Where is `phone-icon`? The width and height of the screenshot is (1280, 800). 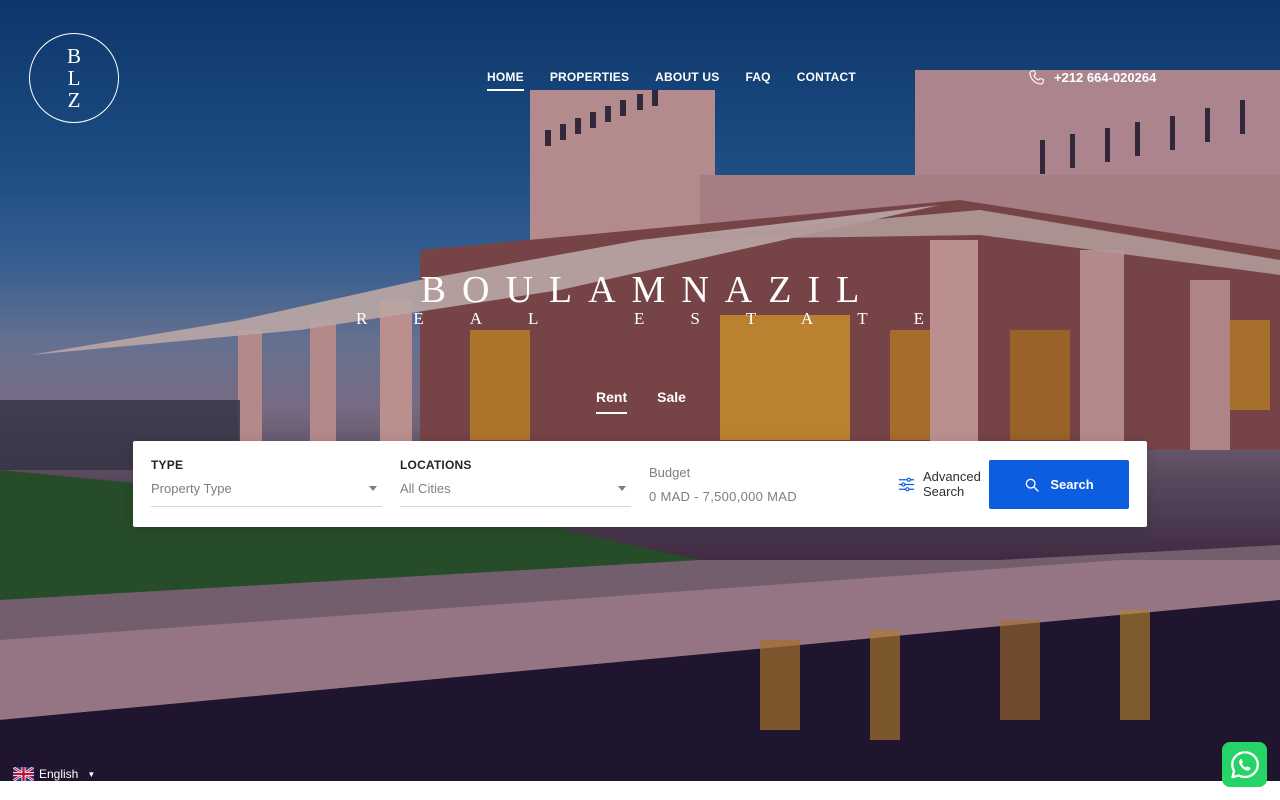 phone-icon is located at coordinates (1036, 77).